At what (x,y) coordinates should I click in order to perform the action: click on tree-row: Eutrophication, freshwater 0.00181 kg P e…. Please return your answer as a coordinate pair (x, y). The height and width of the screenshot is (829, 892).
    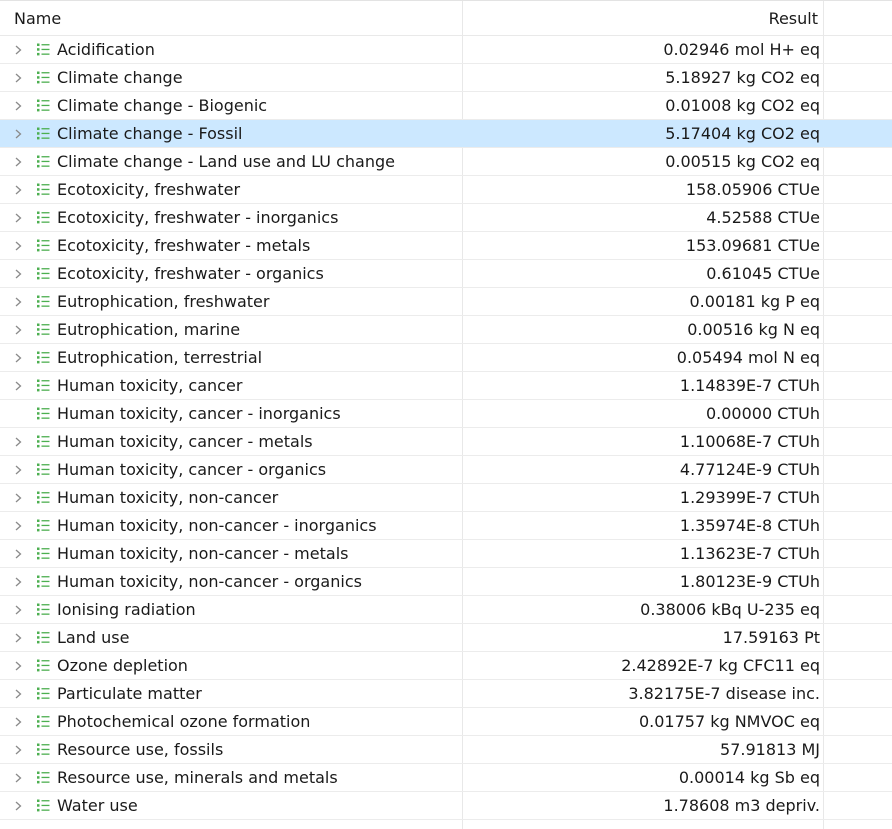
    Looking at the image, I should click on (446, 302).